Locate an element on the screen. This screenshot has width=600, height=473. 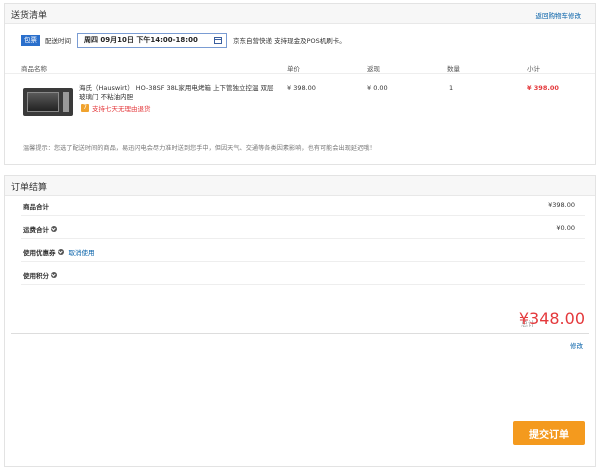
delivery-title: 送货清单 is located at coordinates (29, 16).